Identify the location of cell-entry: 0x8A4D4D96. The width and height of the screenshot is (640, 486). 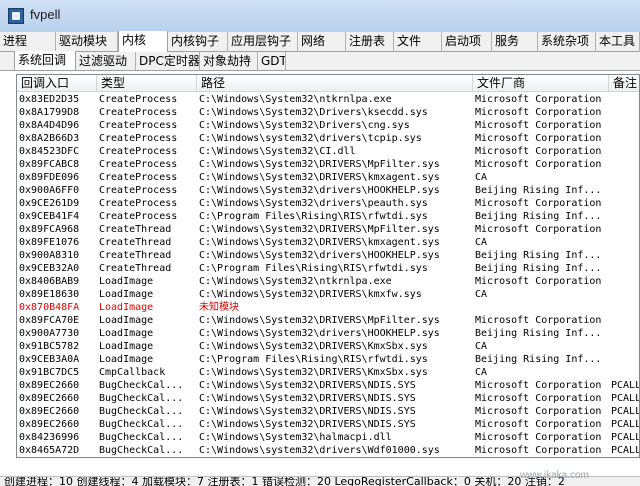
(49, 125).